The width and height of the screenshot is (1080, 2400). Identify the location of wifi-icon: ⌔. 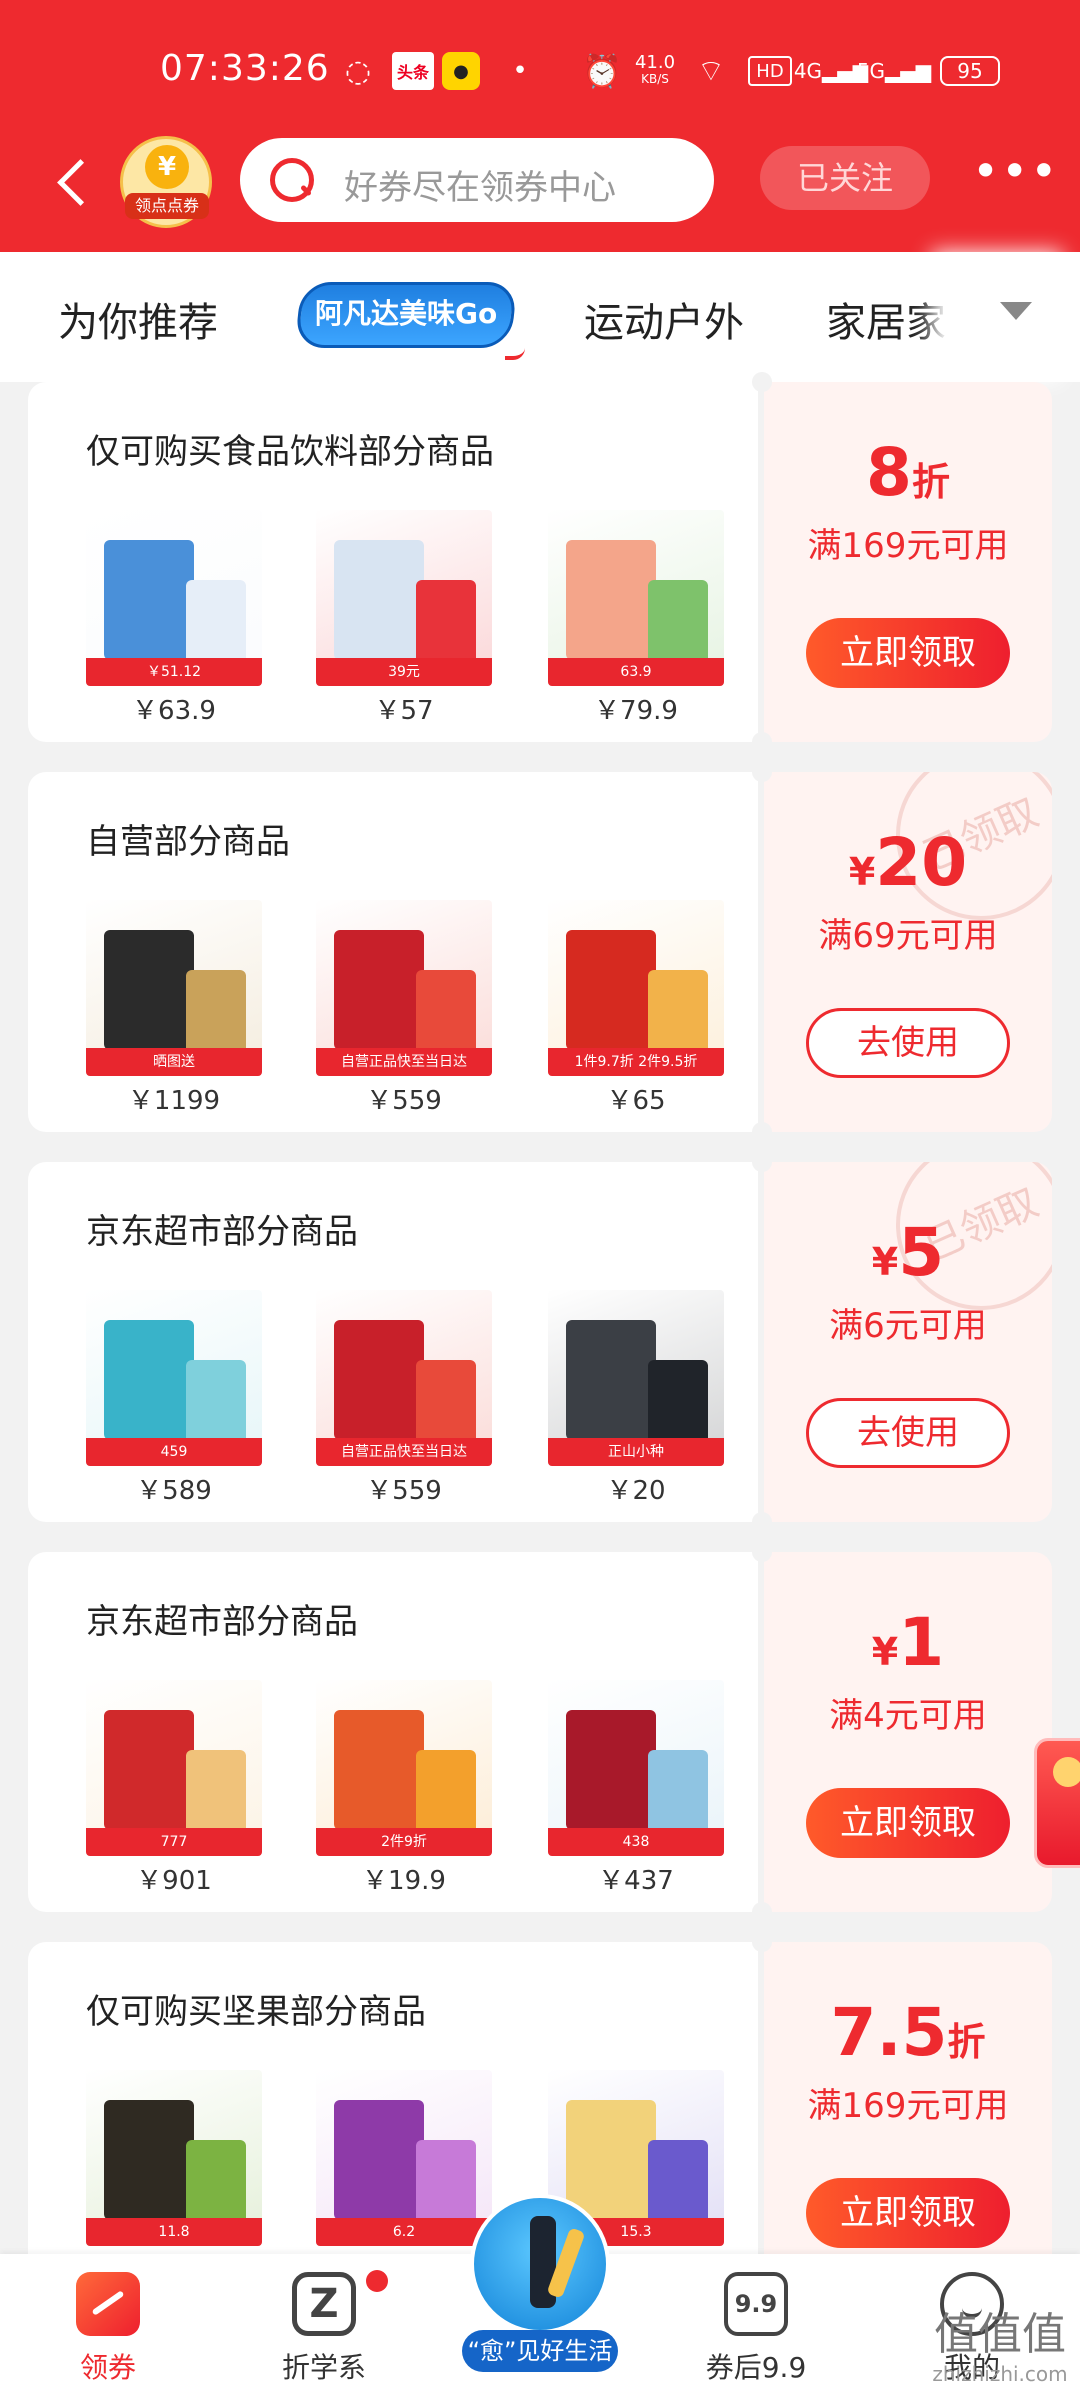
(711, 71).